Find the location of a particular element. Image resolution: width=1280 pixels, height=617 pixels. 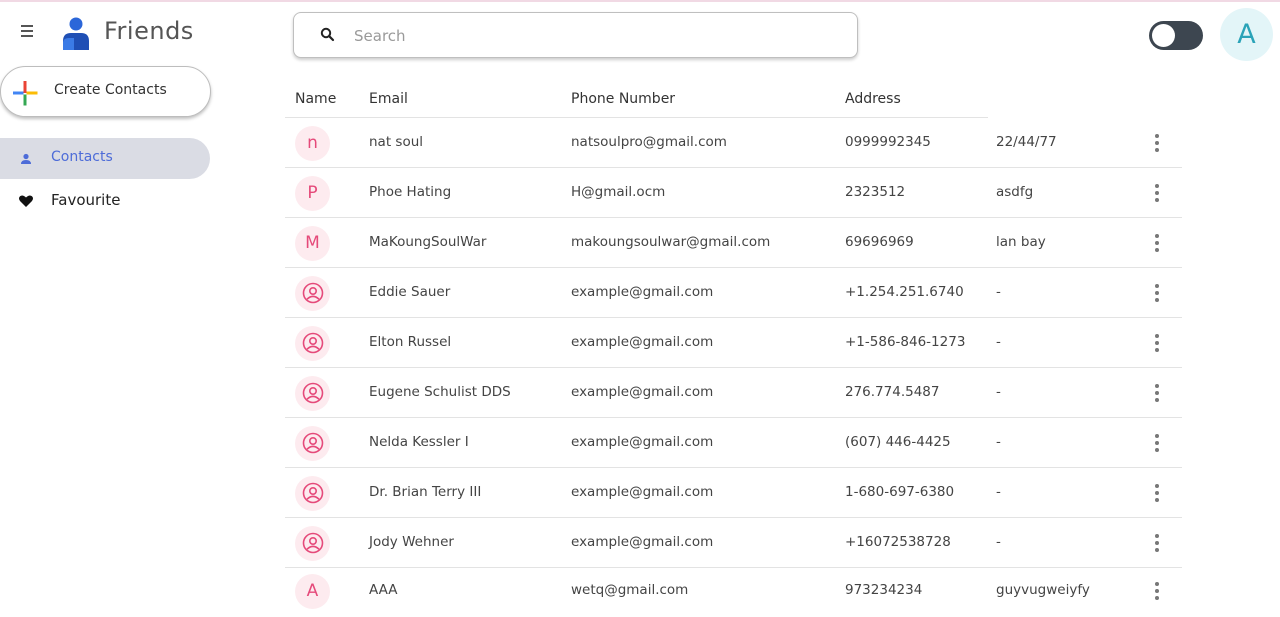

contact-phone: 2323512 is located at coordinates (875, 192).